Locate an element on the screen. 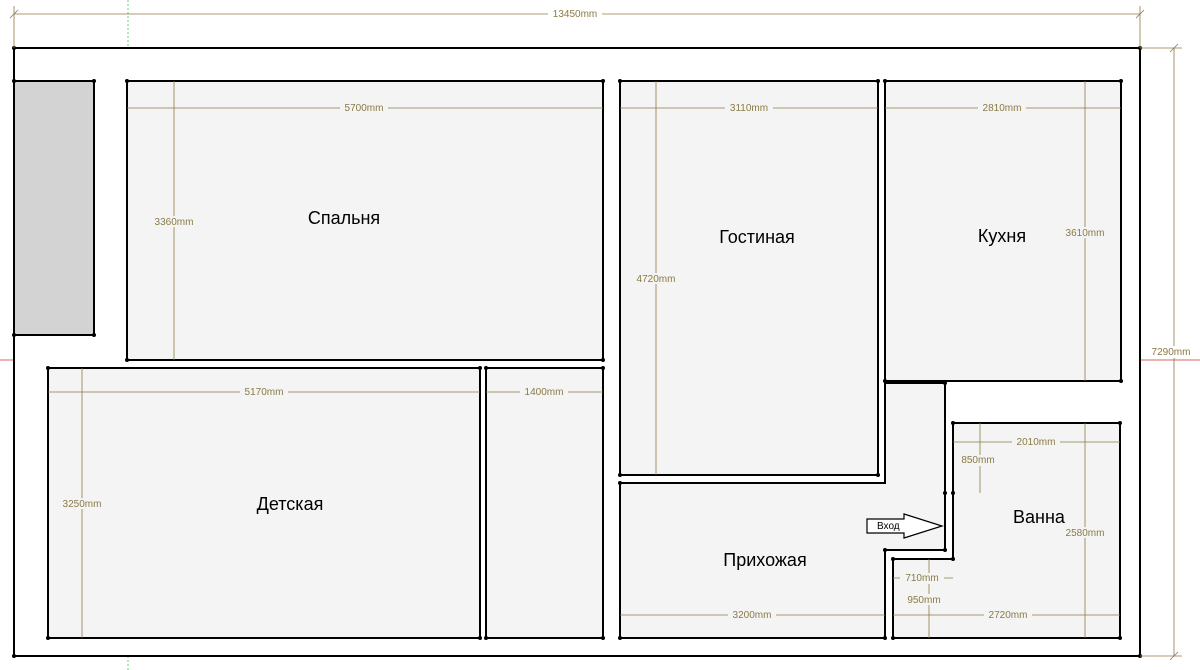 This screenshot has width=1200, height=670. dim-hall-width: 3200mm is located at coordinates (752, 615).